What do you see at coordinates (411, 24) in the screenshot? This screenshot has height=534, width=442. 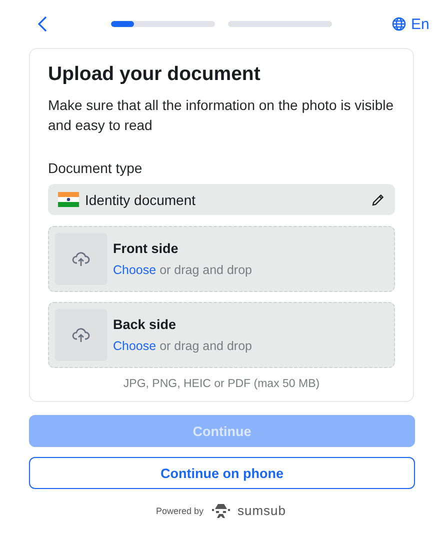 I see `language-button: En` at bounding box center [411, 24].